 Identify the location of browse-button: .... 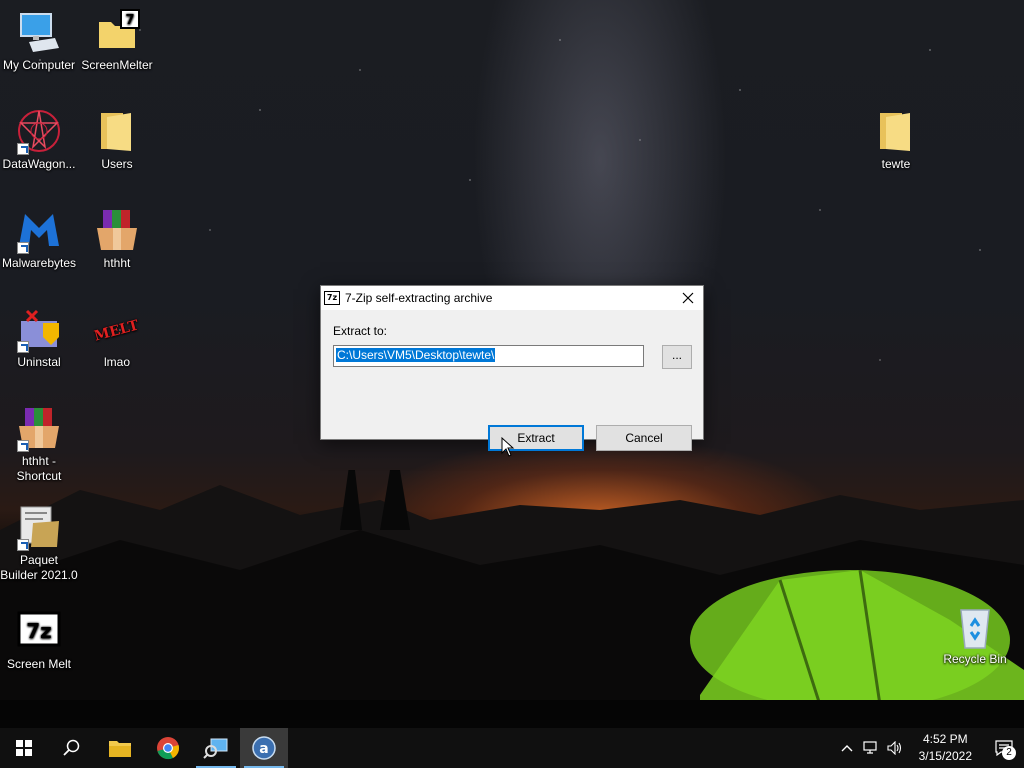
(677, 357).